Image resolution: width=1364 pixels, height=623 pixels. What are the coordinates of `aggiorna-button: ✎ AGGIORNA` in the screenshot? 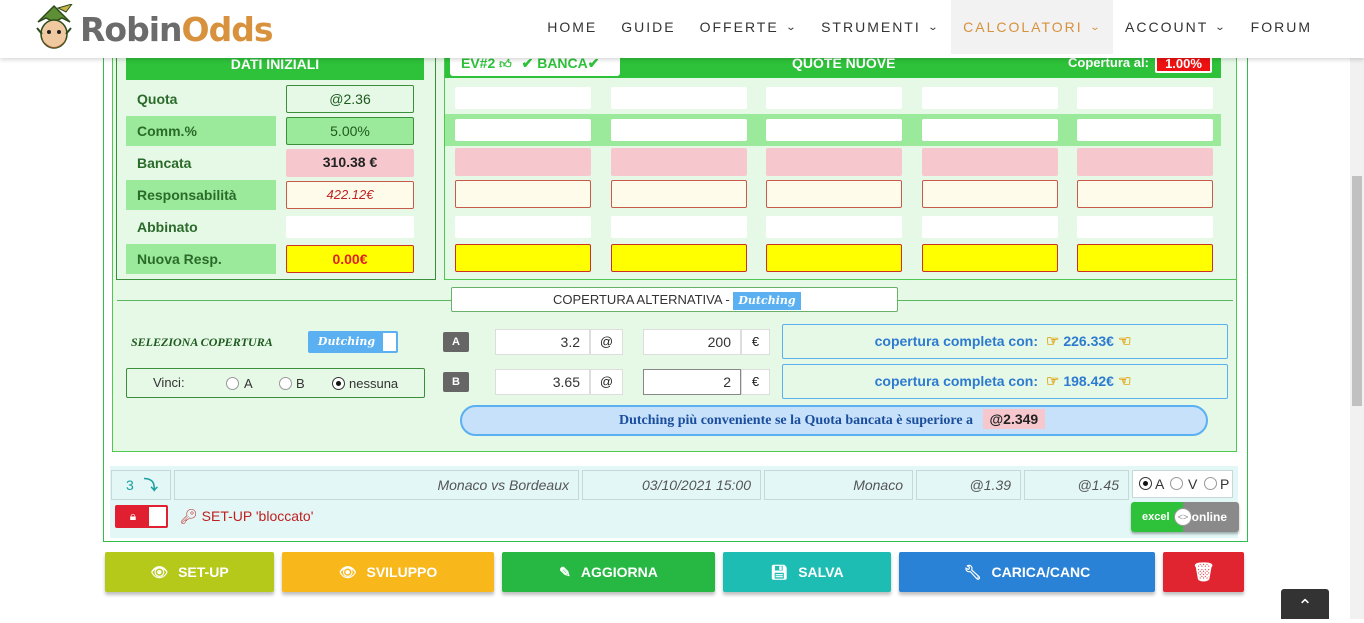 It's located at (608, 572).